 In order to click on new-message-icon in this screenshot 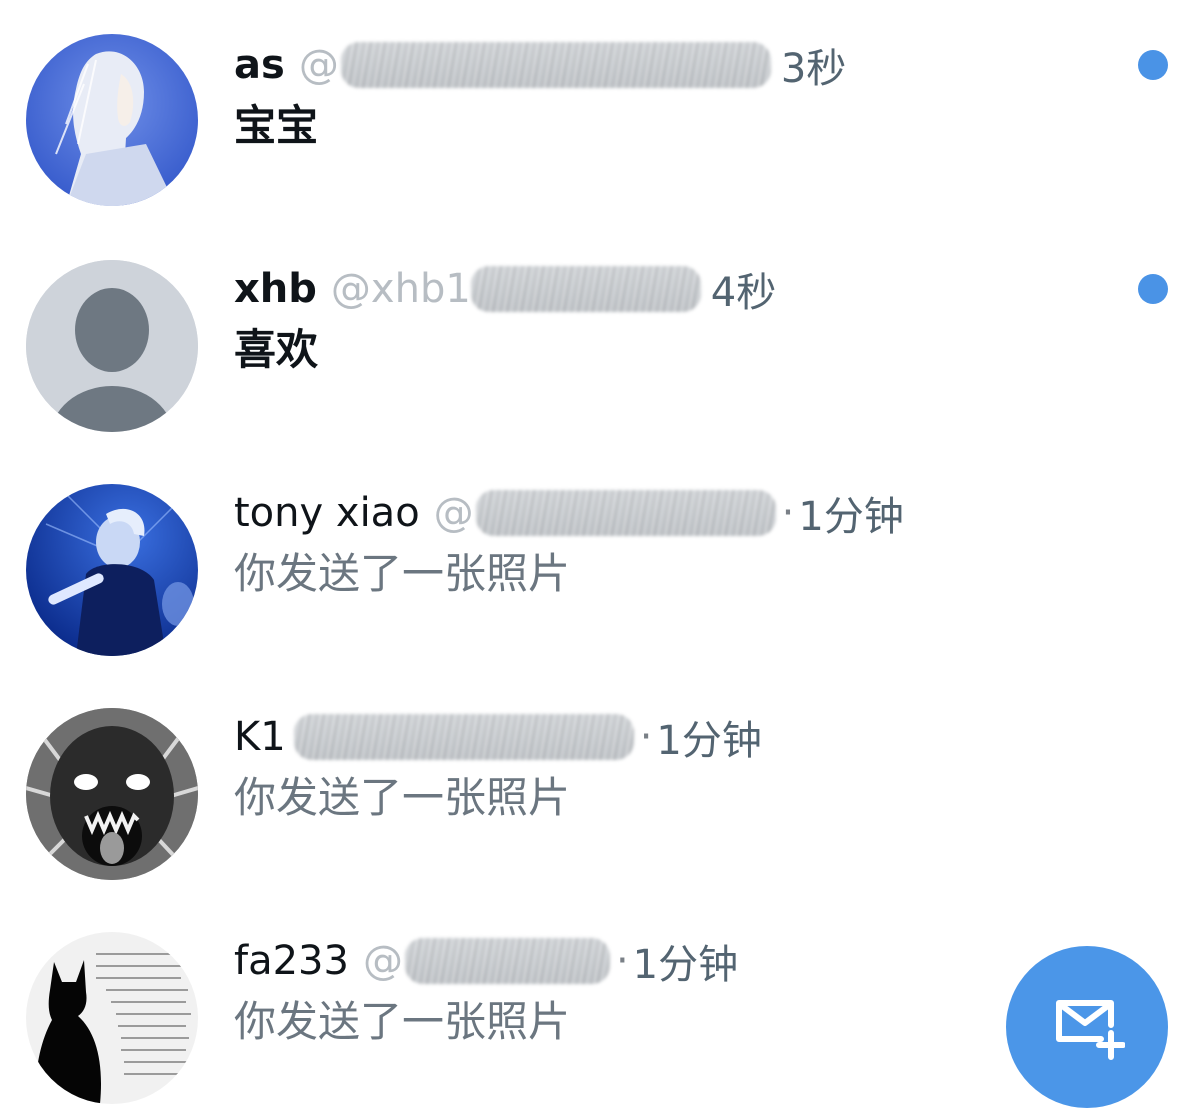, I will do `click(1090, 1030)`.